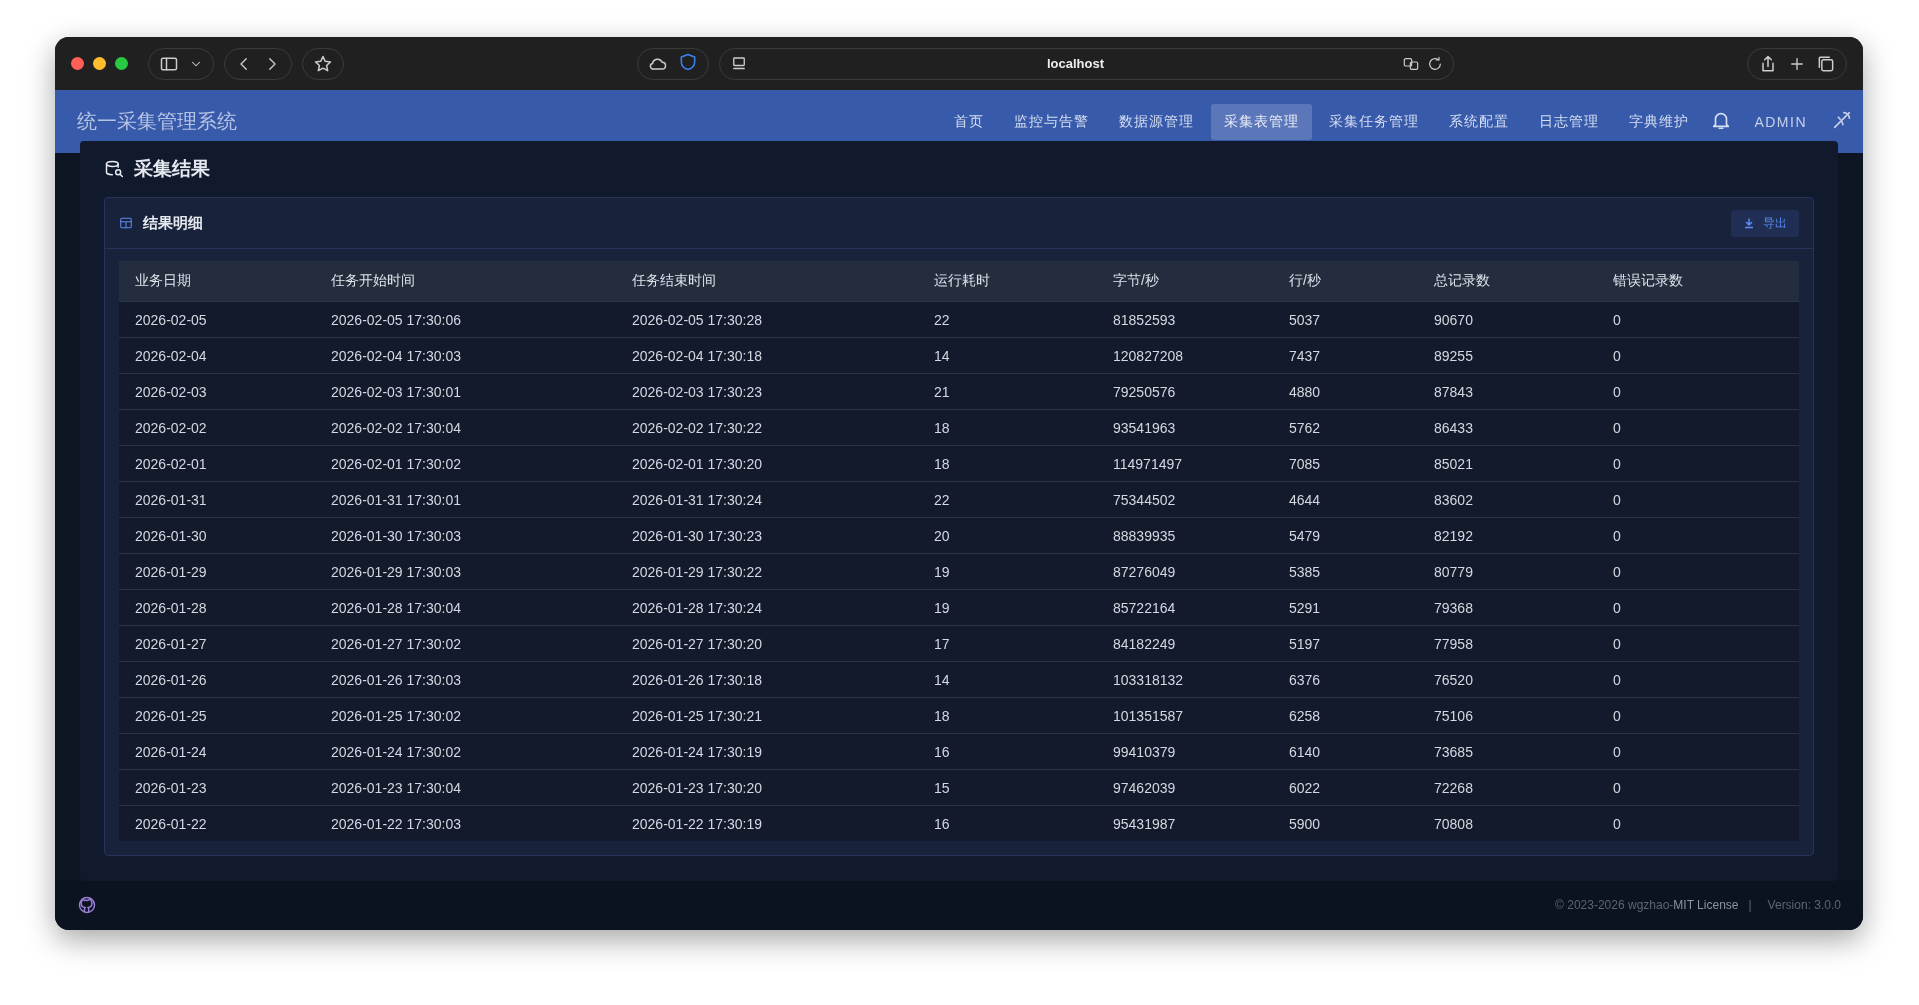  Describe the element at coordinates (1345, 751) in the screenshot. I see `table-cell: 6140` at that location.